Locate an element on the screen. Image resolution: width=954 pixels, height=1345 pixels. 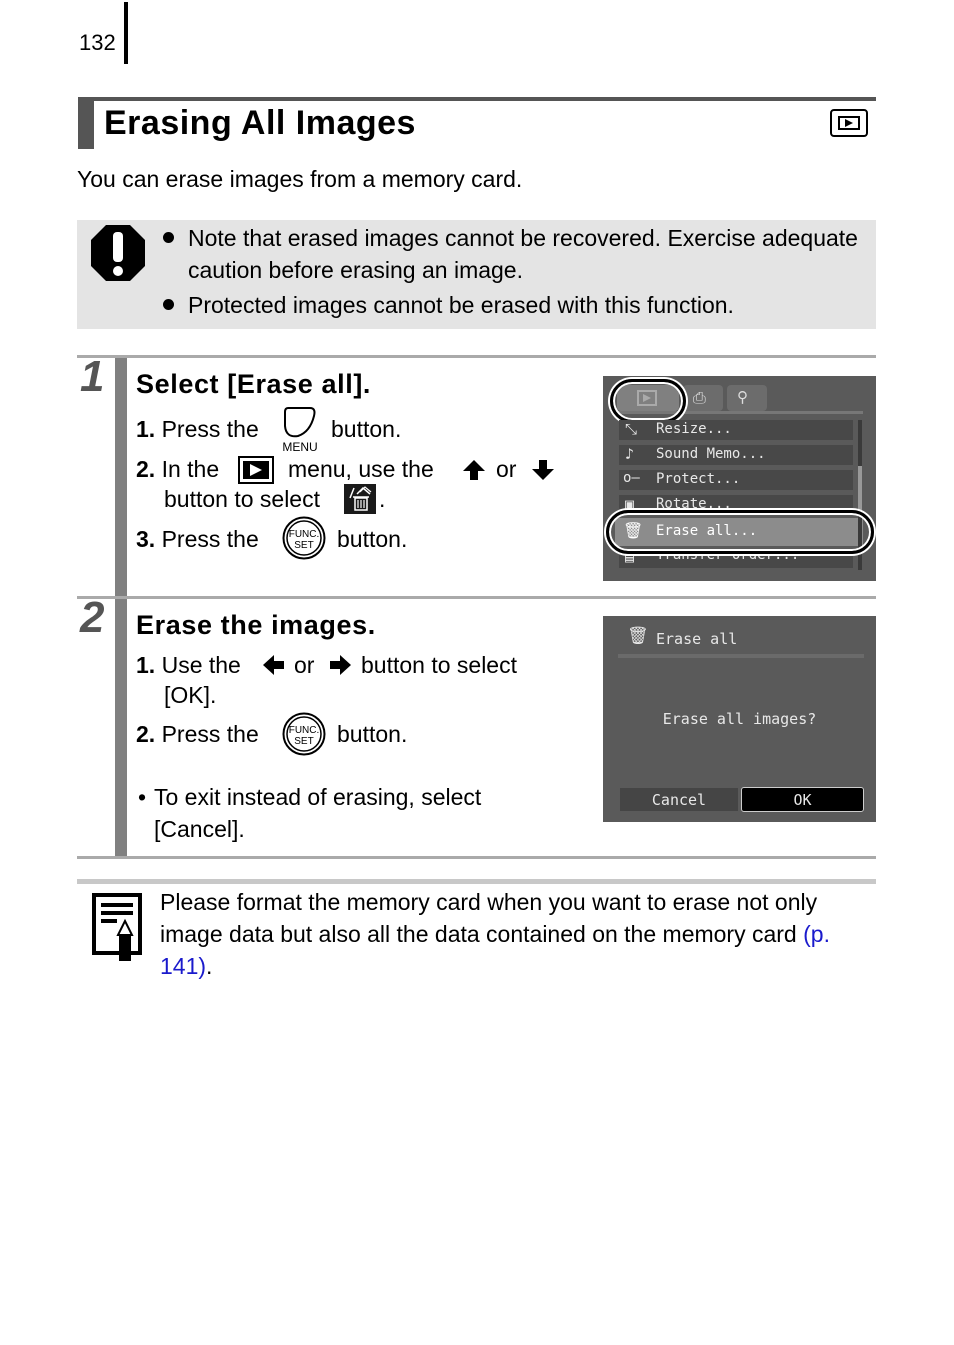
title-accent-bar is located at coordinates (86, 123).